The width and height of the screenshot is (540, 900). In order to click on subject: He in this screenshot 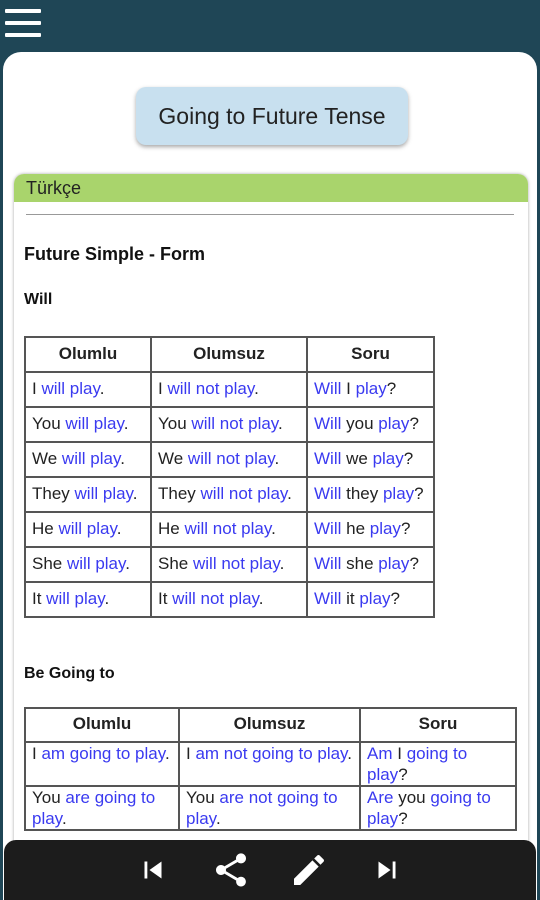, I will do `click(45, 528)`.